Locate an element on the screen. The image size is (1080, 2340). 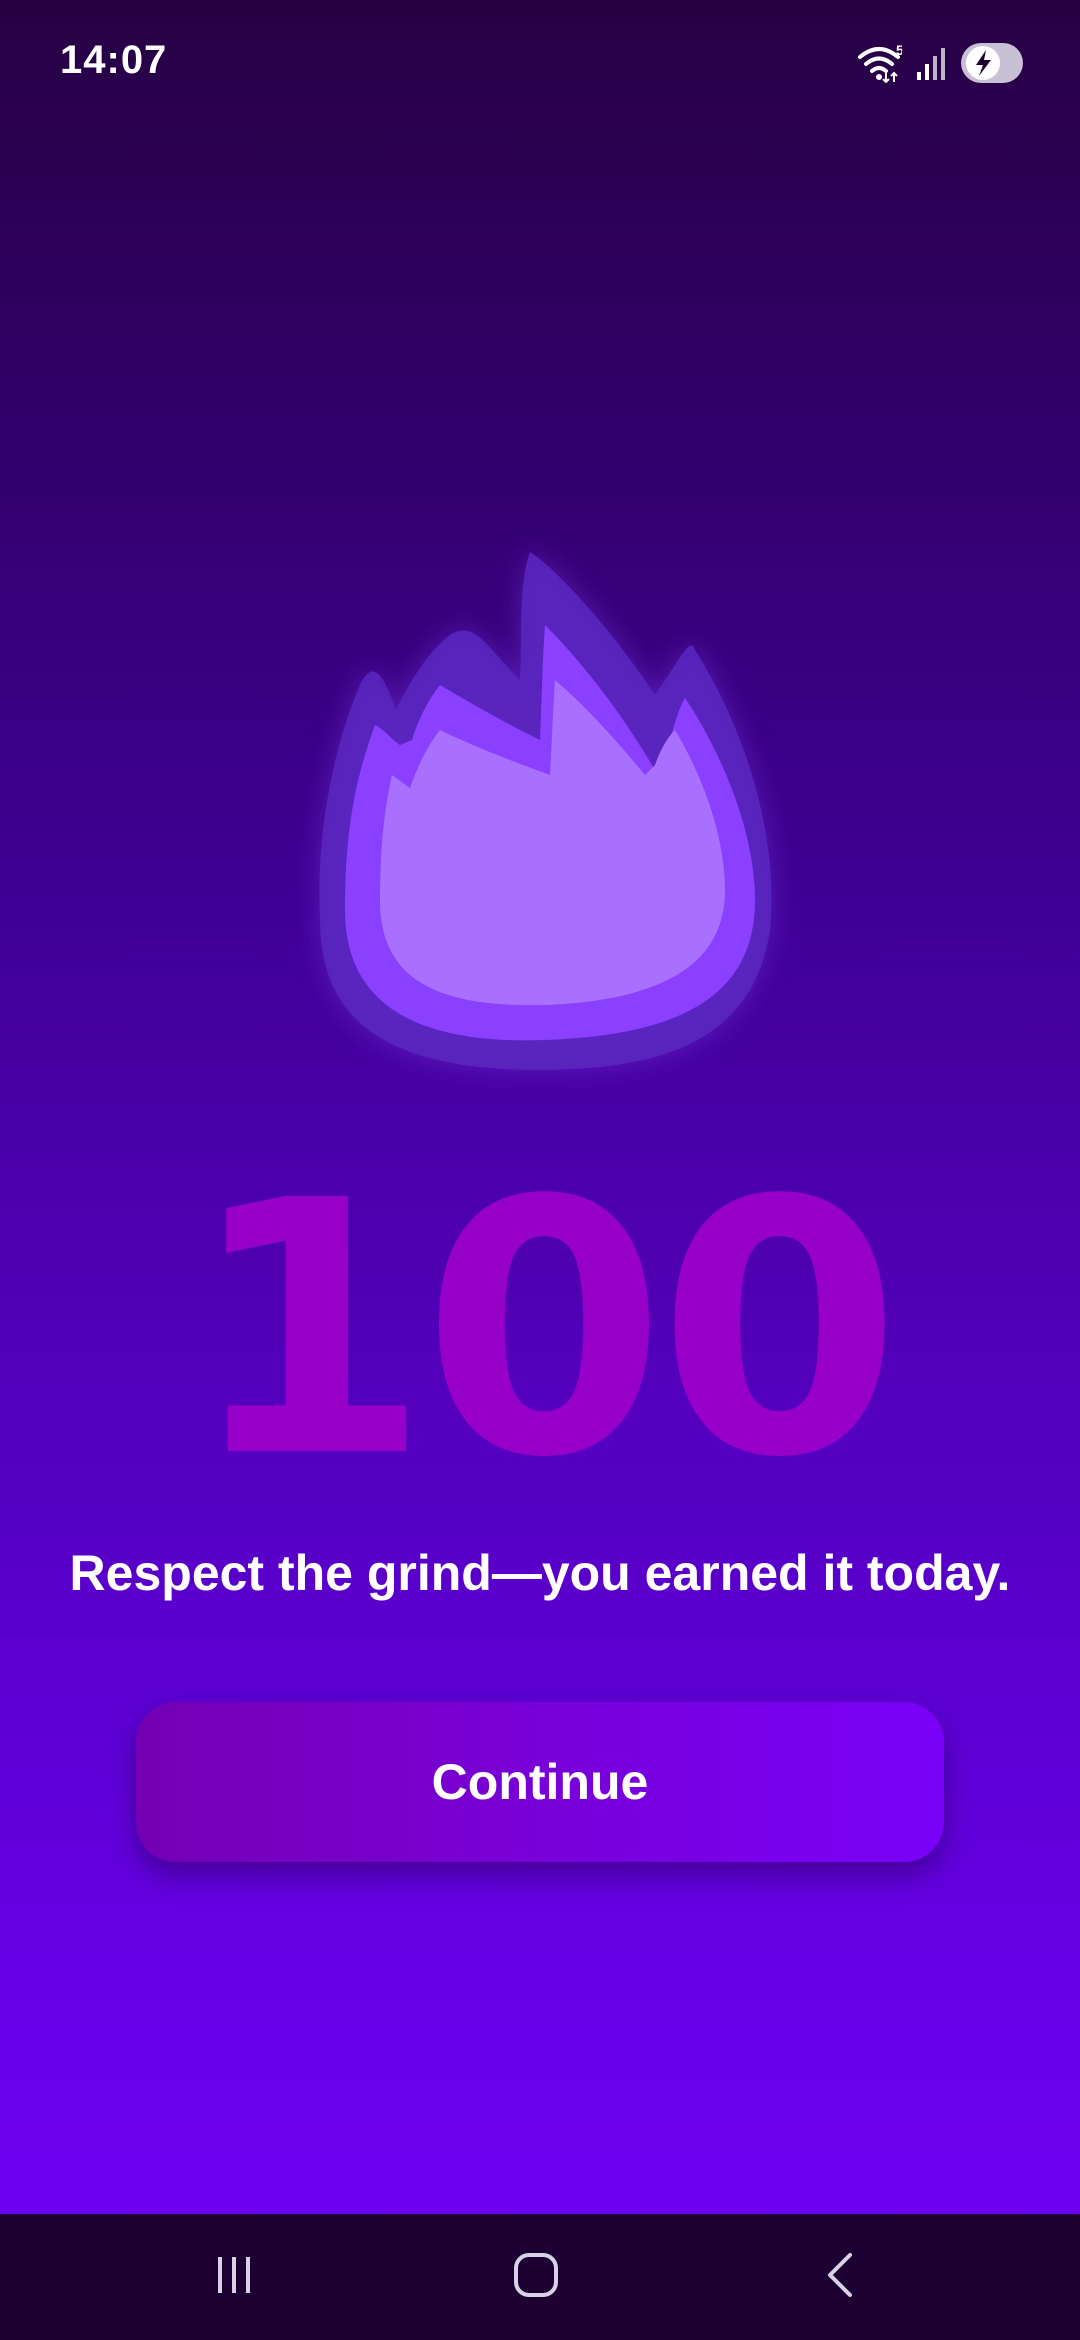
home-icon is located at coordinates (536, 2277).